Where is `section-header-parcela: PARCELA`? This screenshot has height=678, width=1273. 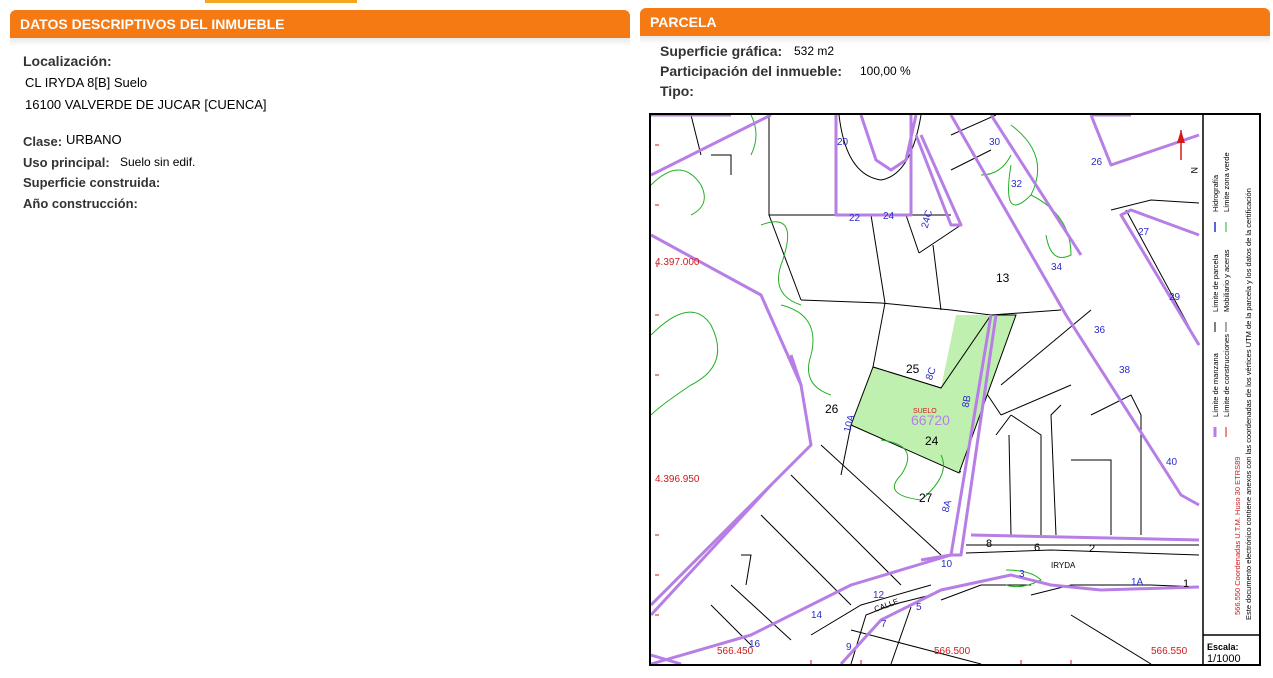
section-header-parcela: PARCELA is located at coordinates (955, 22).